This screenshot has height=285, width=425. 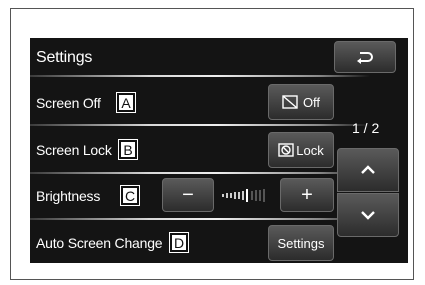 I want to click on auto-screen-change-settings-button: Settings, so click(x=301, y=243).